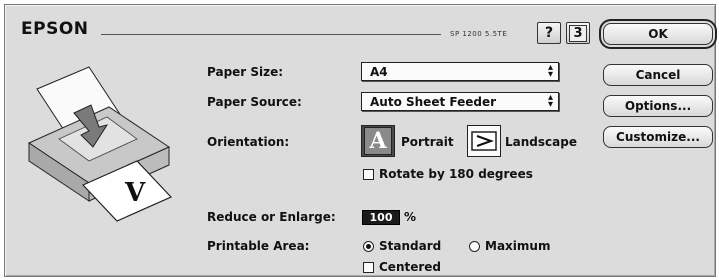  Describe the element at coordinates (427, 142) in the screenshot. I see `portrait-label: Portrait` at that location.